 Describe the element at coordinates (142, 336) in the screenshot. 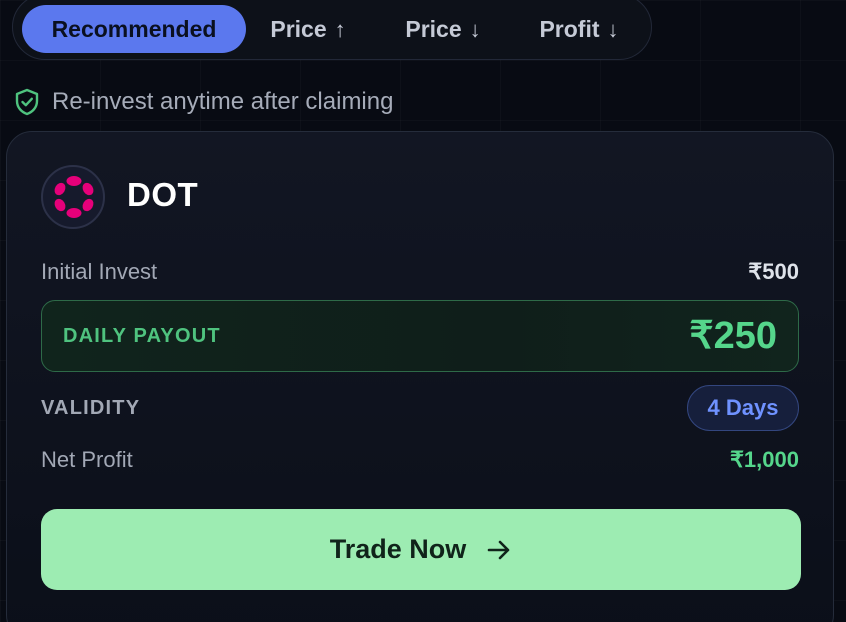

I see `daily-payout-label: DAILY PAYOUT` at that location.